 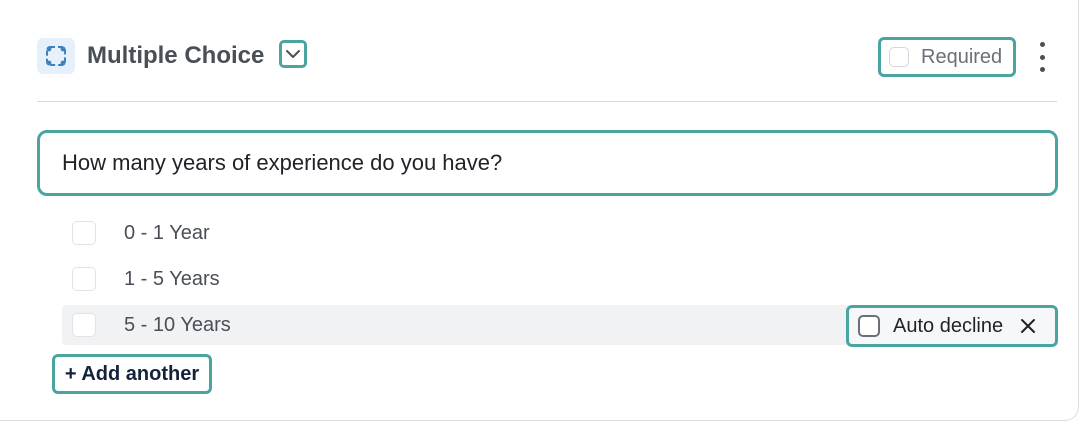 I want to click on auto-decline-label: Auto decline, so click(x=948, y=325).